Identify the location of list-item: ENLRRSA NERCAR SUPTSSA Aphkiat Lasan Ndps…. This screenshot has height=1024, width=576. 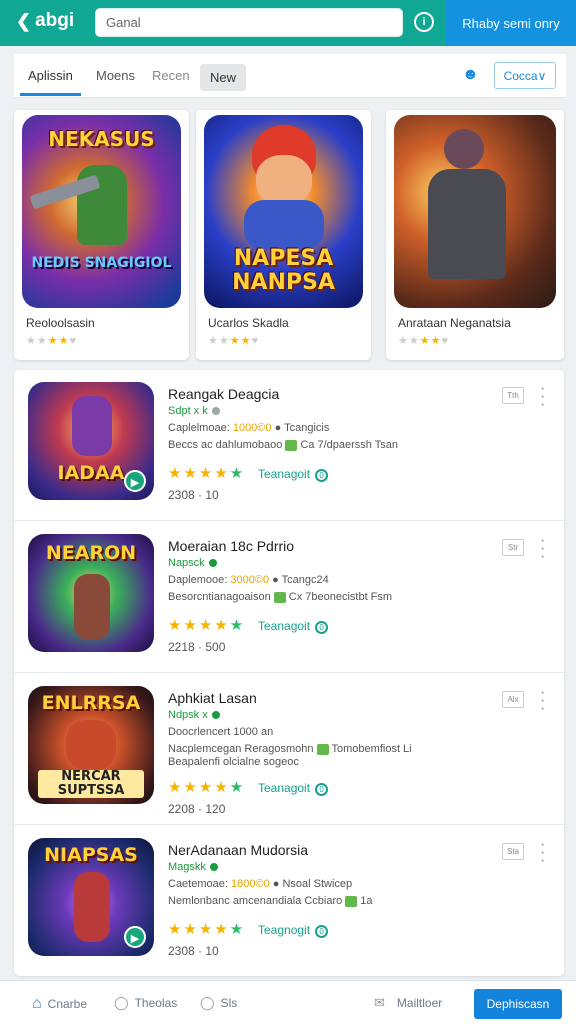
(289, 749).